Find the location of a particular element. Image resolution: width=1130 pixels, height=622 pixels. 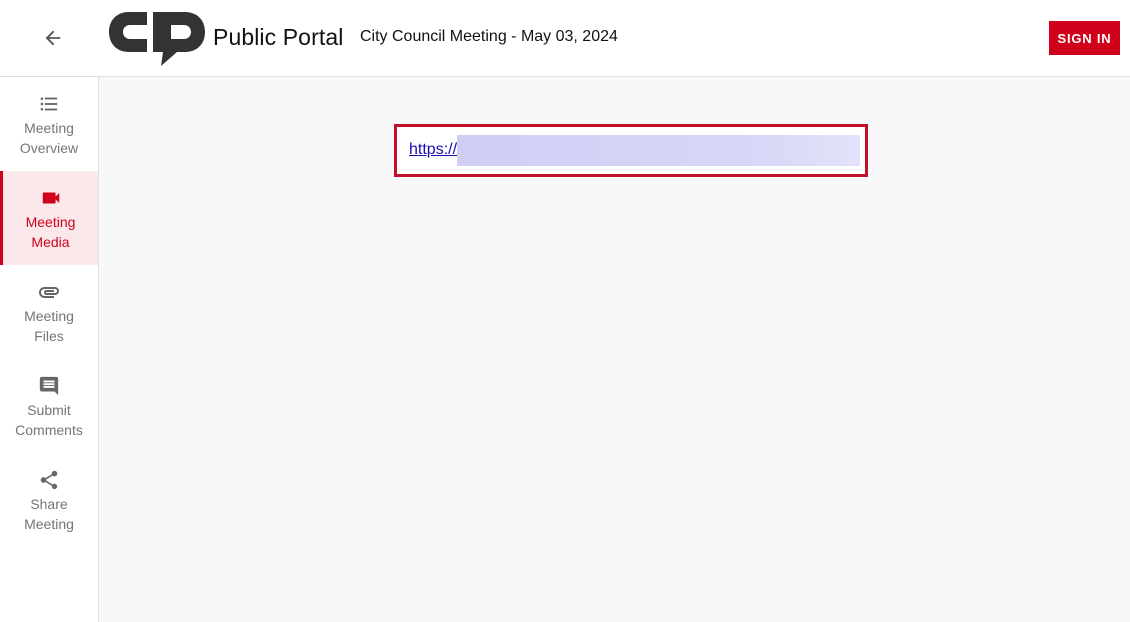

sidebar-item-meeting-media: Meeting Media is located at coordinates (49, 218).